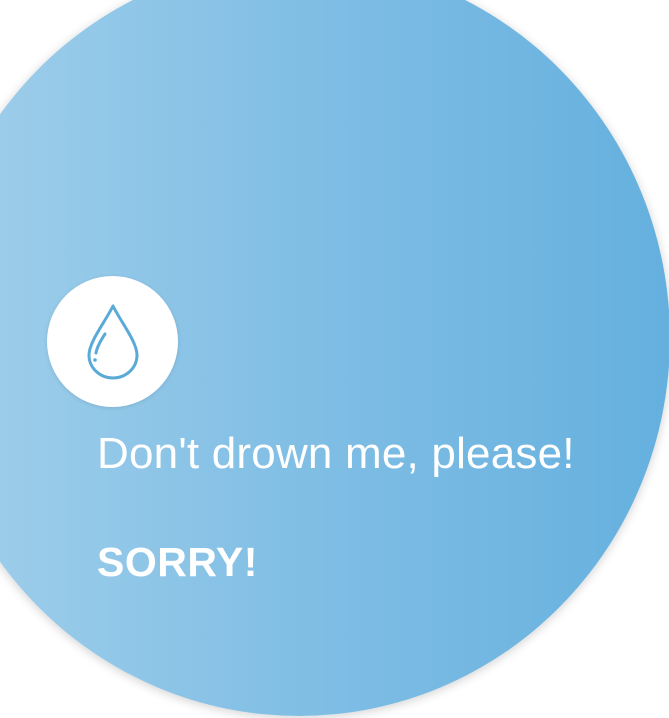  I want to click on icon-badge, so click(112, 341).